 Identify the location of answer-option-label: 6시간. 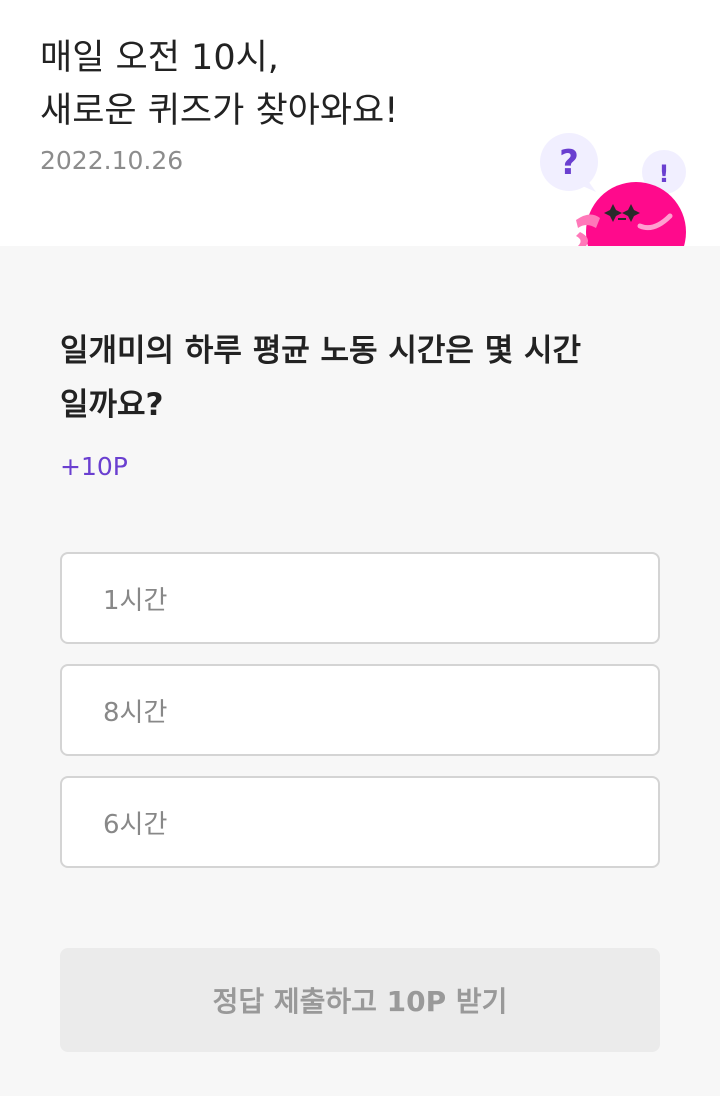
(135, 824).